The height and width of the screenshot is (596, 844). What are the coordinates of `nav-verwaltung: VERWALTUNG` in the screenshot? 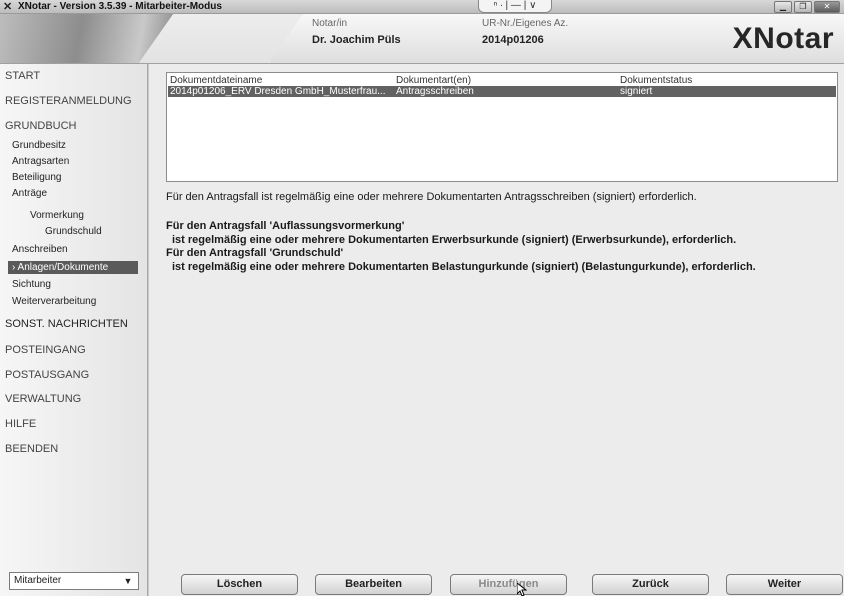 It's located at (43, 399).